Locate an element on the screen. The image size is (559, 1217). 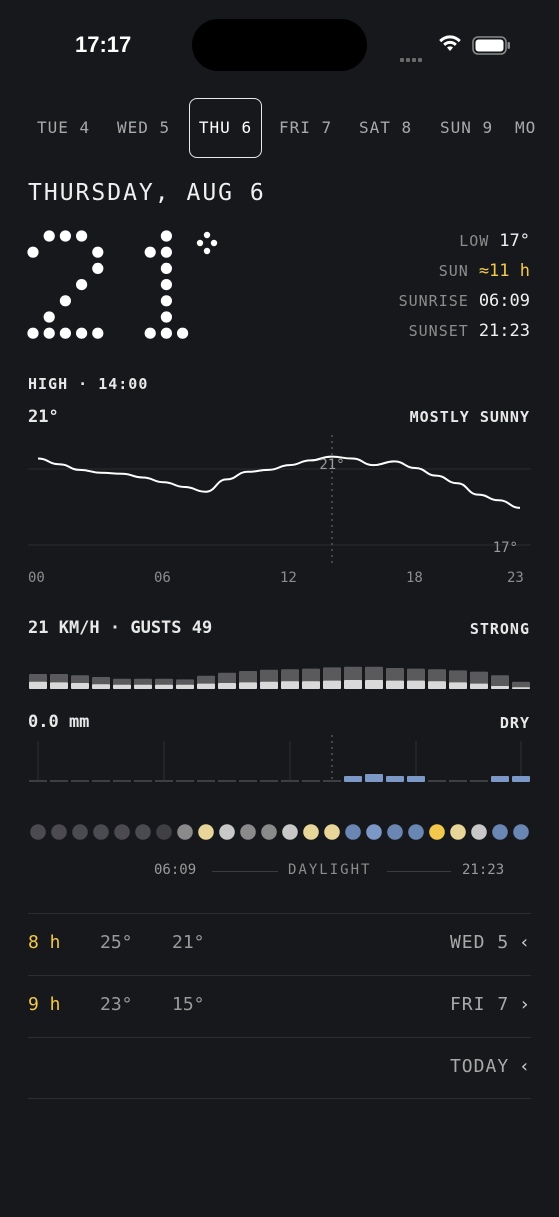
date-title: THURSDAY, AUG 6 is located at coordinates (147, 193).